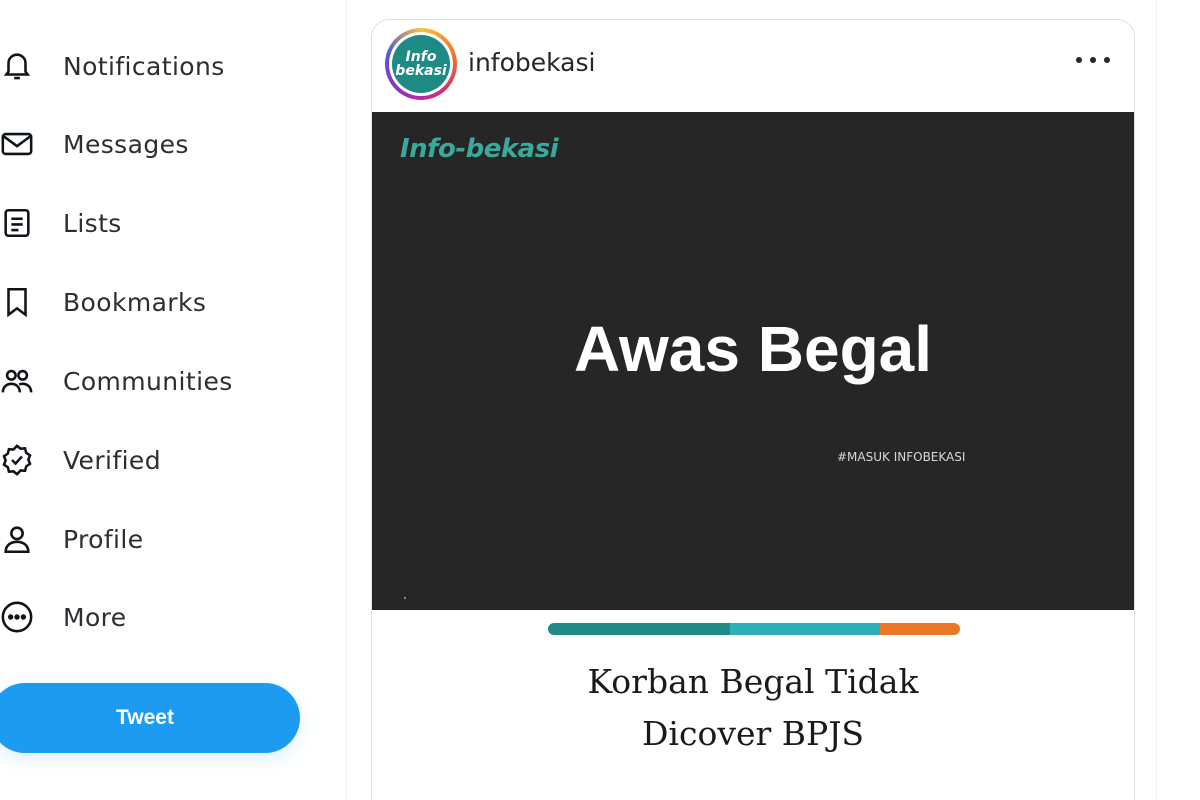 The height and width of the screenshot is (800, 1200). What do you see at coordinates (639, 629) in the screenshot?
I see `accent-bar-teal-dark` at bounding box center [639, 629].